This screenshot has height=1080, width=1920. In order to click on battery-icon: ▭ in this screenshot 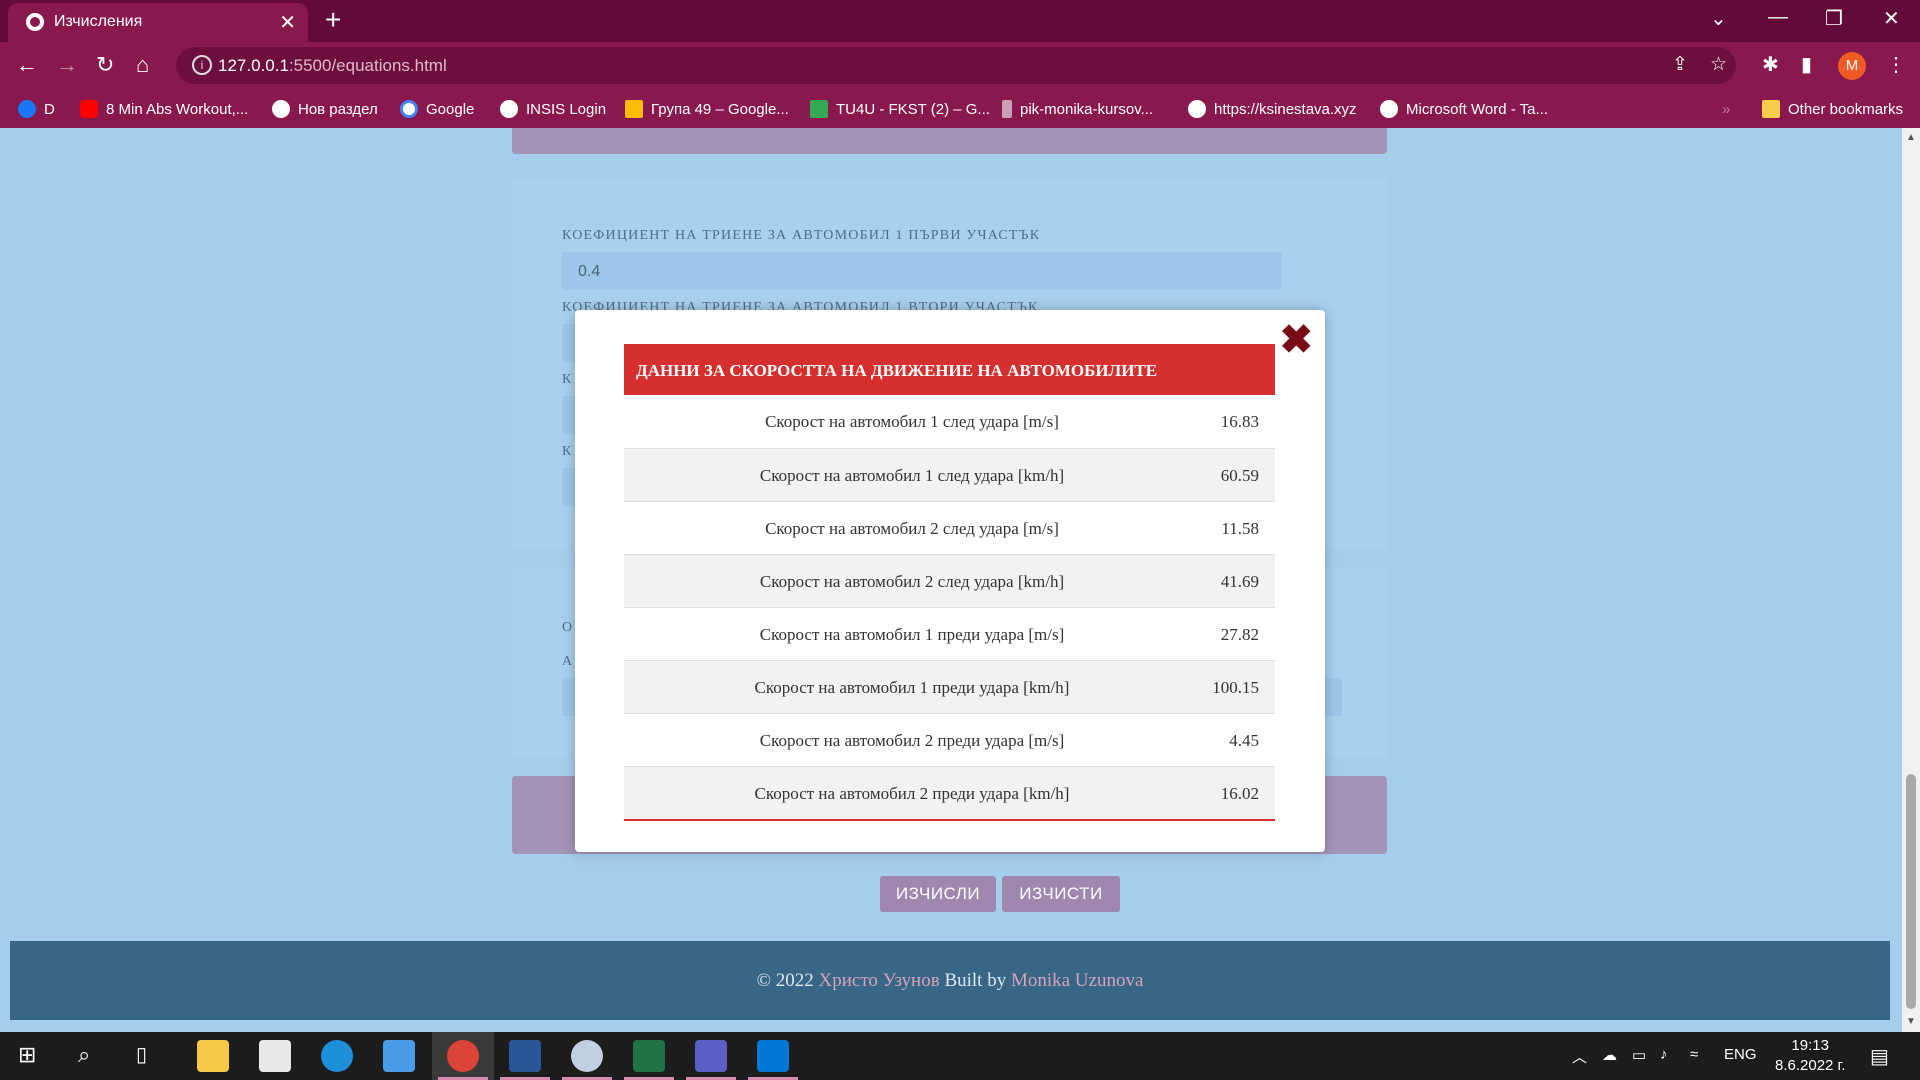, I will do `click(1639, 1055)`.